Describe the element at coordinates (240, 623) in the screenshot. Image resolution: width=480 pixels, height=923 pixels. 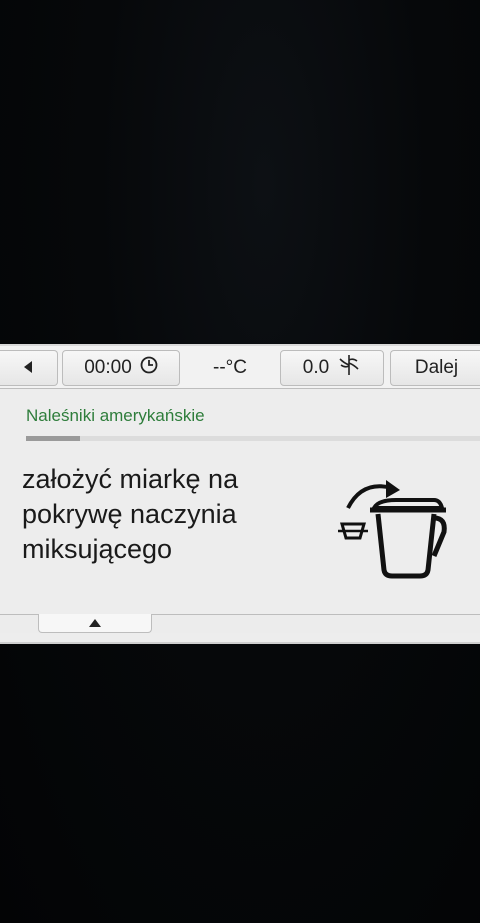
I see `bottom-bar` at that location.